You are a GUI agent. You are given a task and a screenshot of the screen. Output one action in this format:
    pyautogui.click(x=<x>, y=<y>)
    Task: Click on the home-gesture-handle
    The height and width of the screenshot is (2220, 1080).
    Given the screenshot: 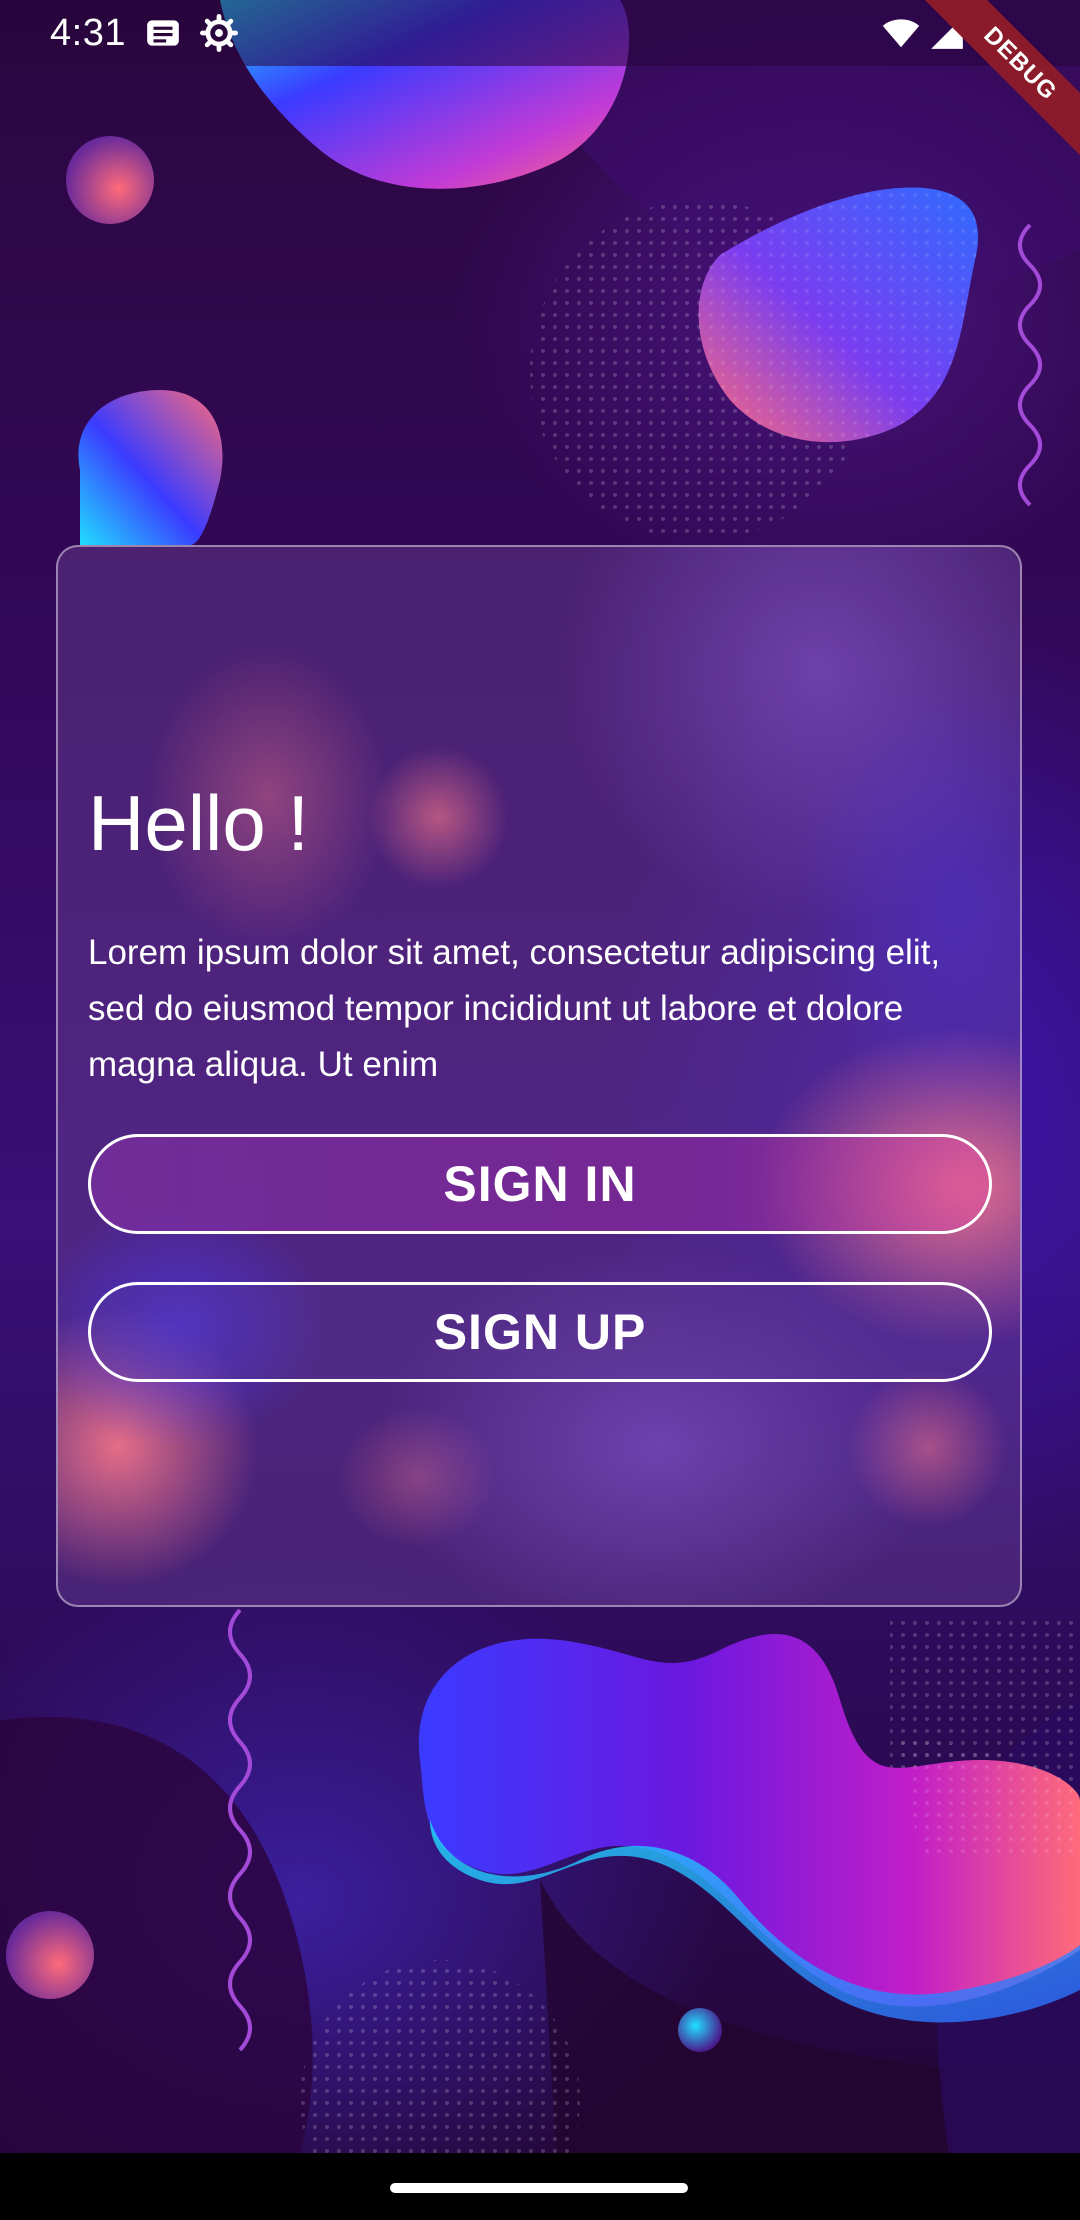 What is the action you would take?
    pyautogui.click(x=539, y=2188)
    